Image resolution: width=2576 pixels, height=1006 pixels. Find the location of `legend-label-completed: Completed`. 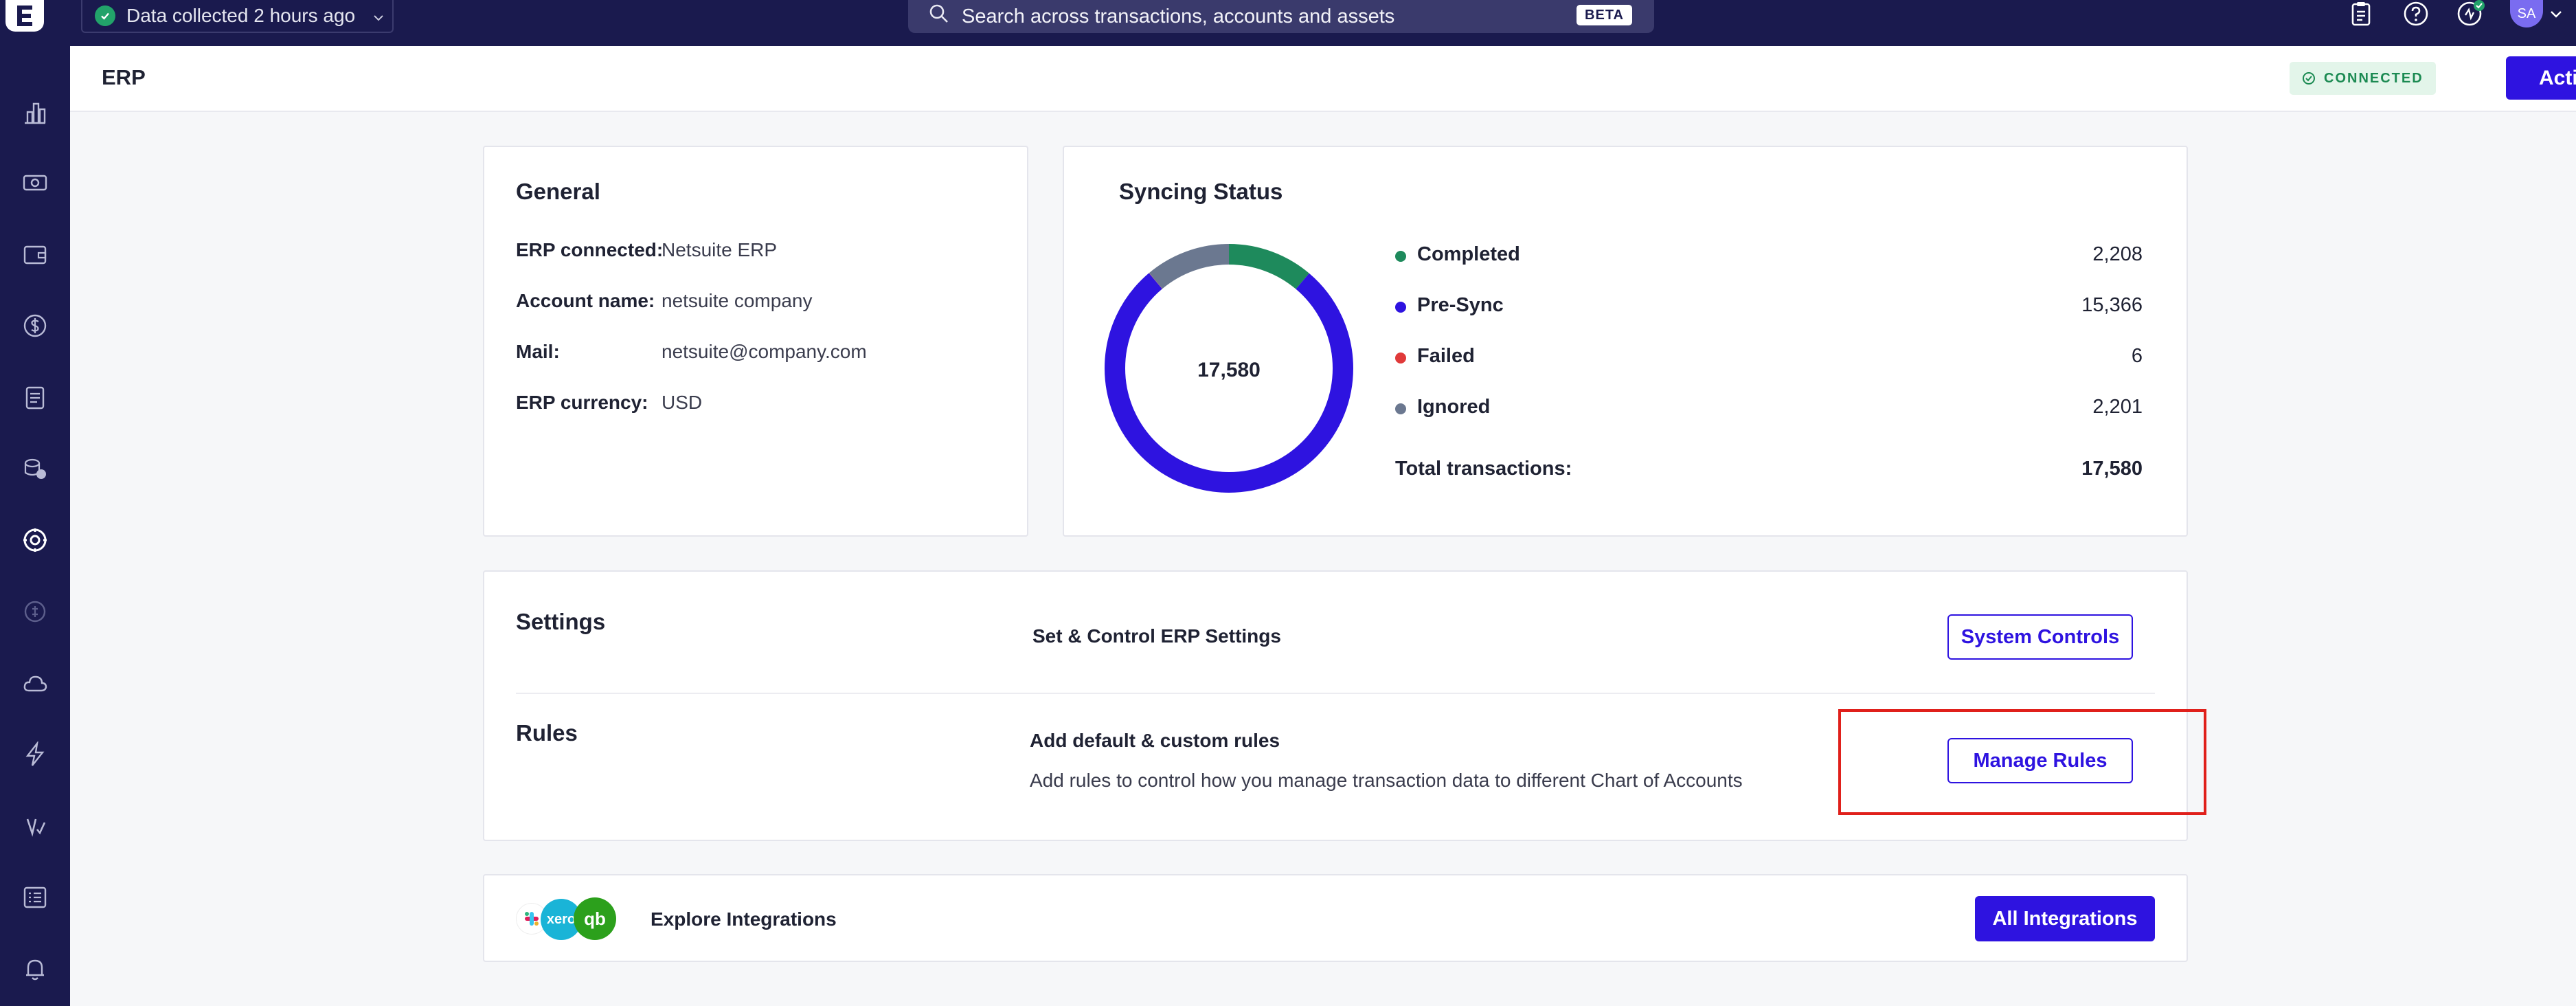

legend-label-completed: Completed is located at coordinates (1468, 254).